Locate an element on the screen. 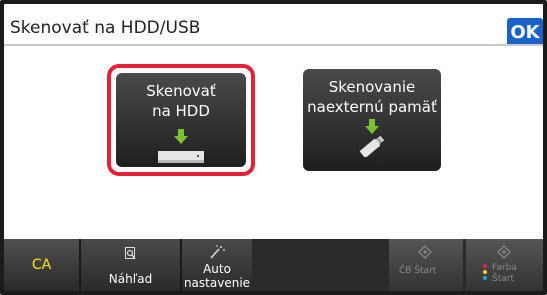 This screenshot has height=295, width=547. tile-scan-external: Skenovanie naexternú pamäť is located at coordinates (372, 120).